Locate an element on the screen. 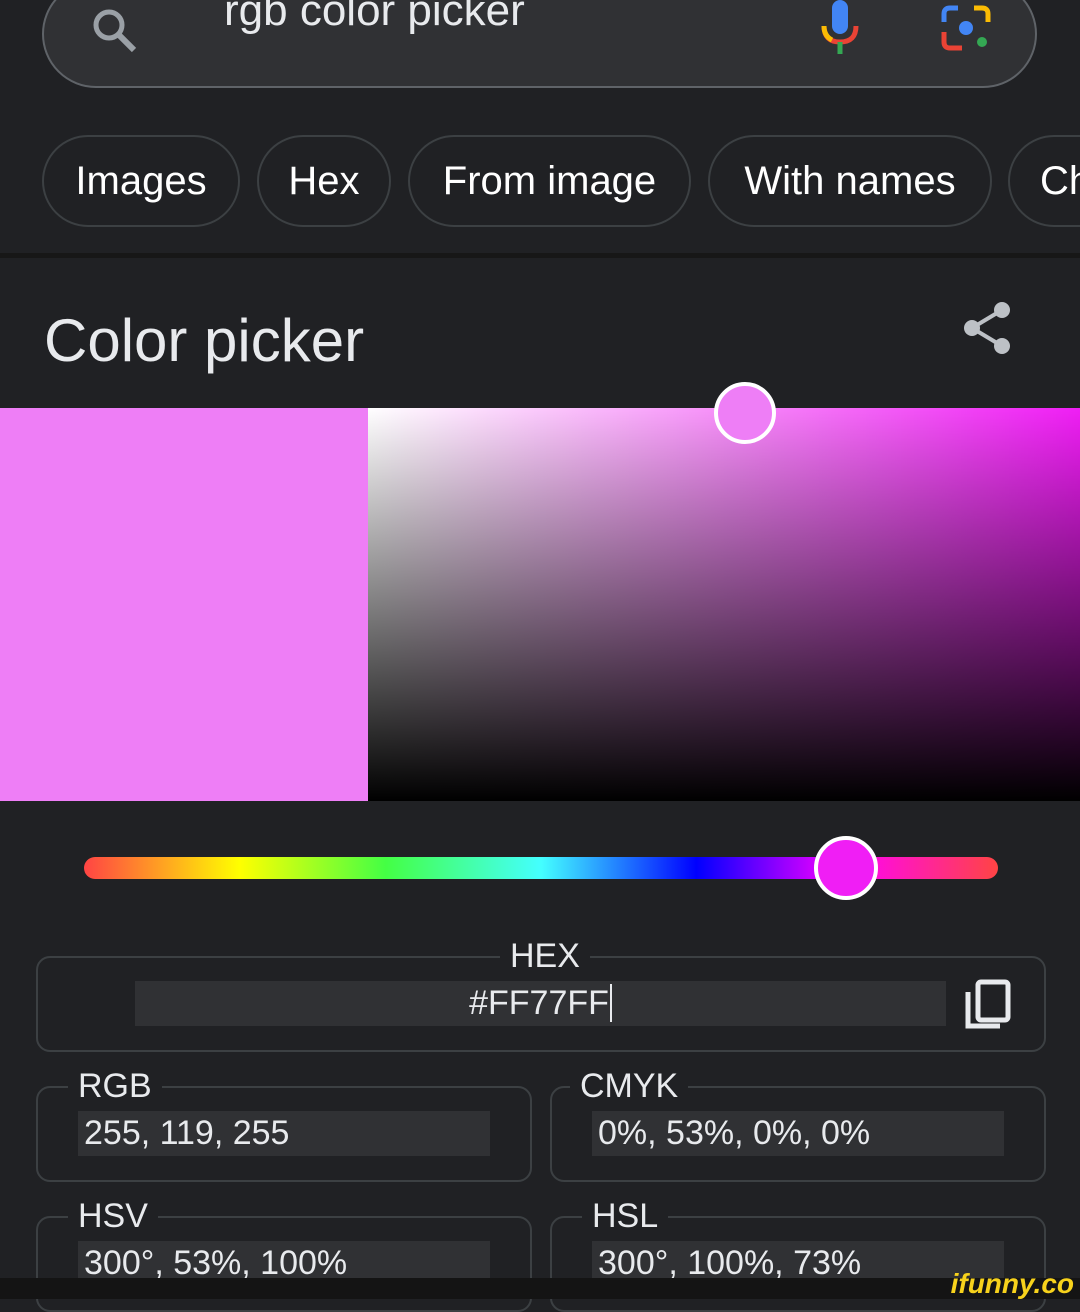 The width and height of the screenshot is (1080, 1312). chip-with-names: With names is located at coordinates (850, 181).